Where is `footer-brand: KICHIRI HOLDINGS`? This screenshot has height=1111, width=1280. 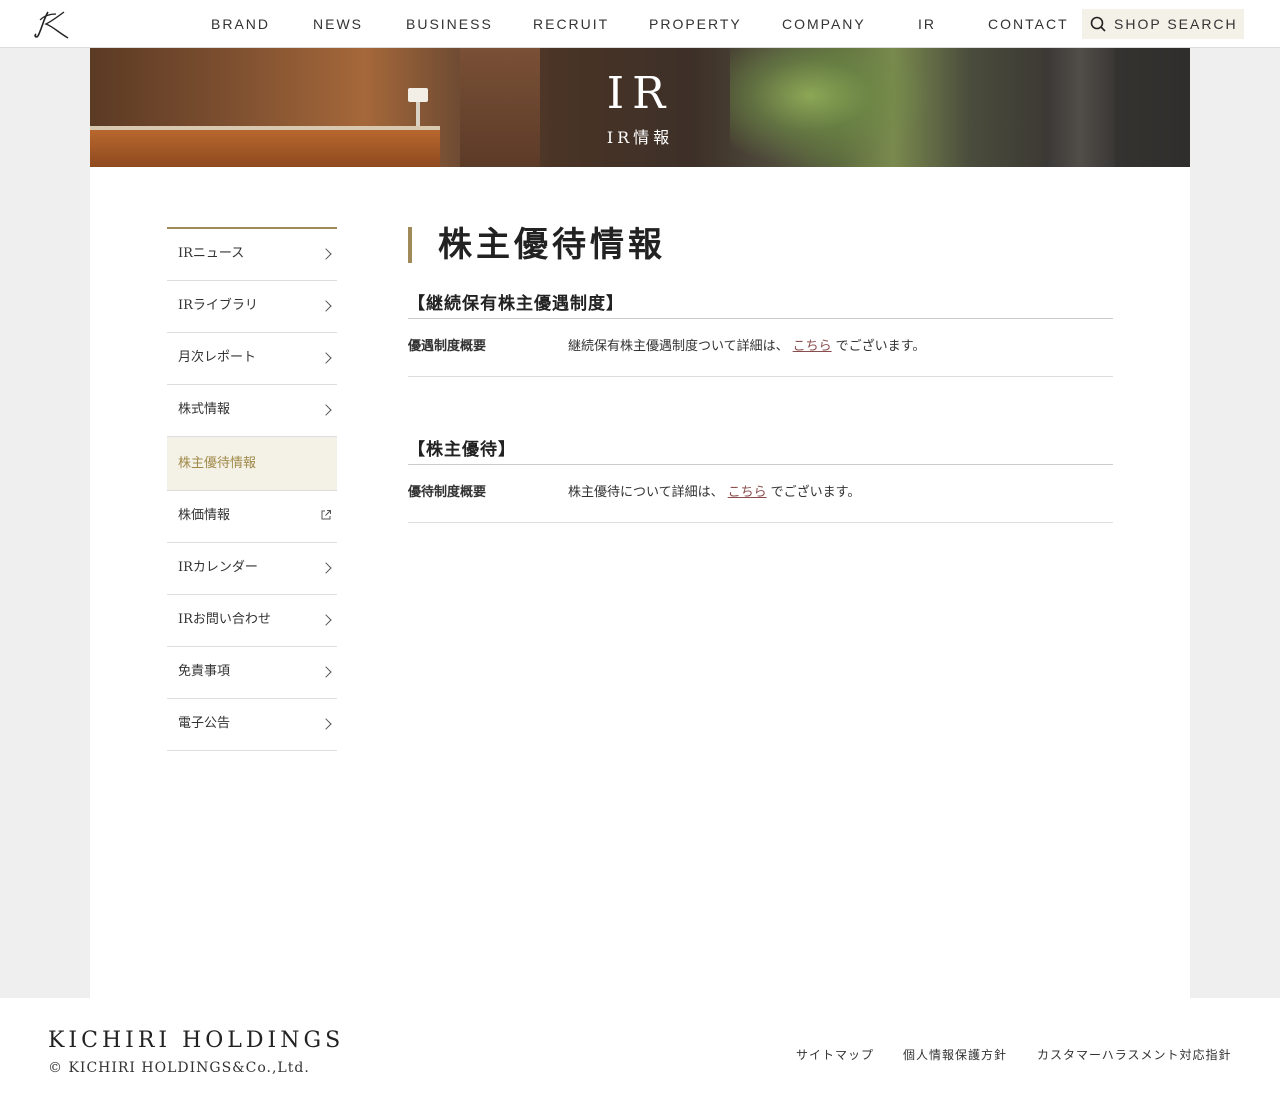
footer-brand: KICHIRI HOLDINGS is located at coordinates (196, 1040).